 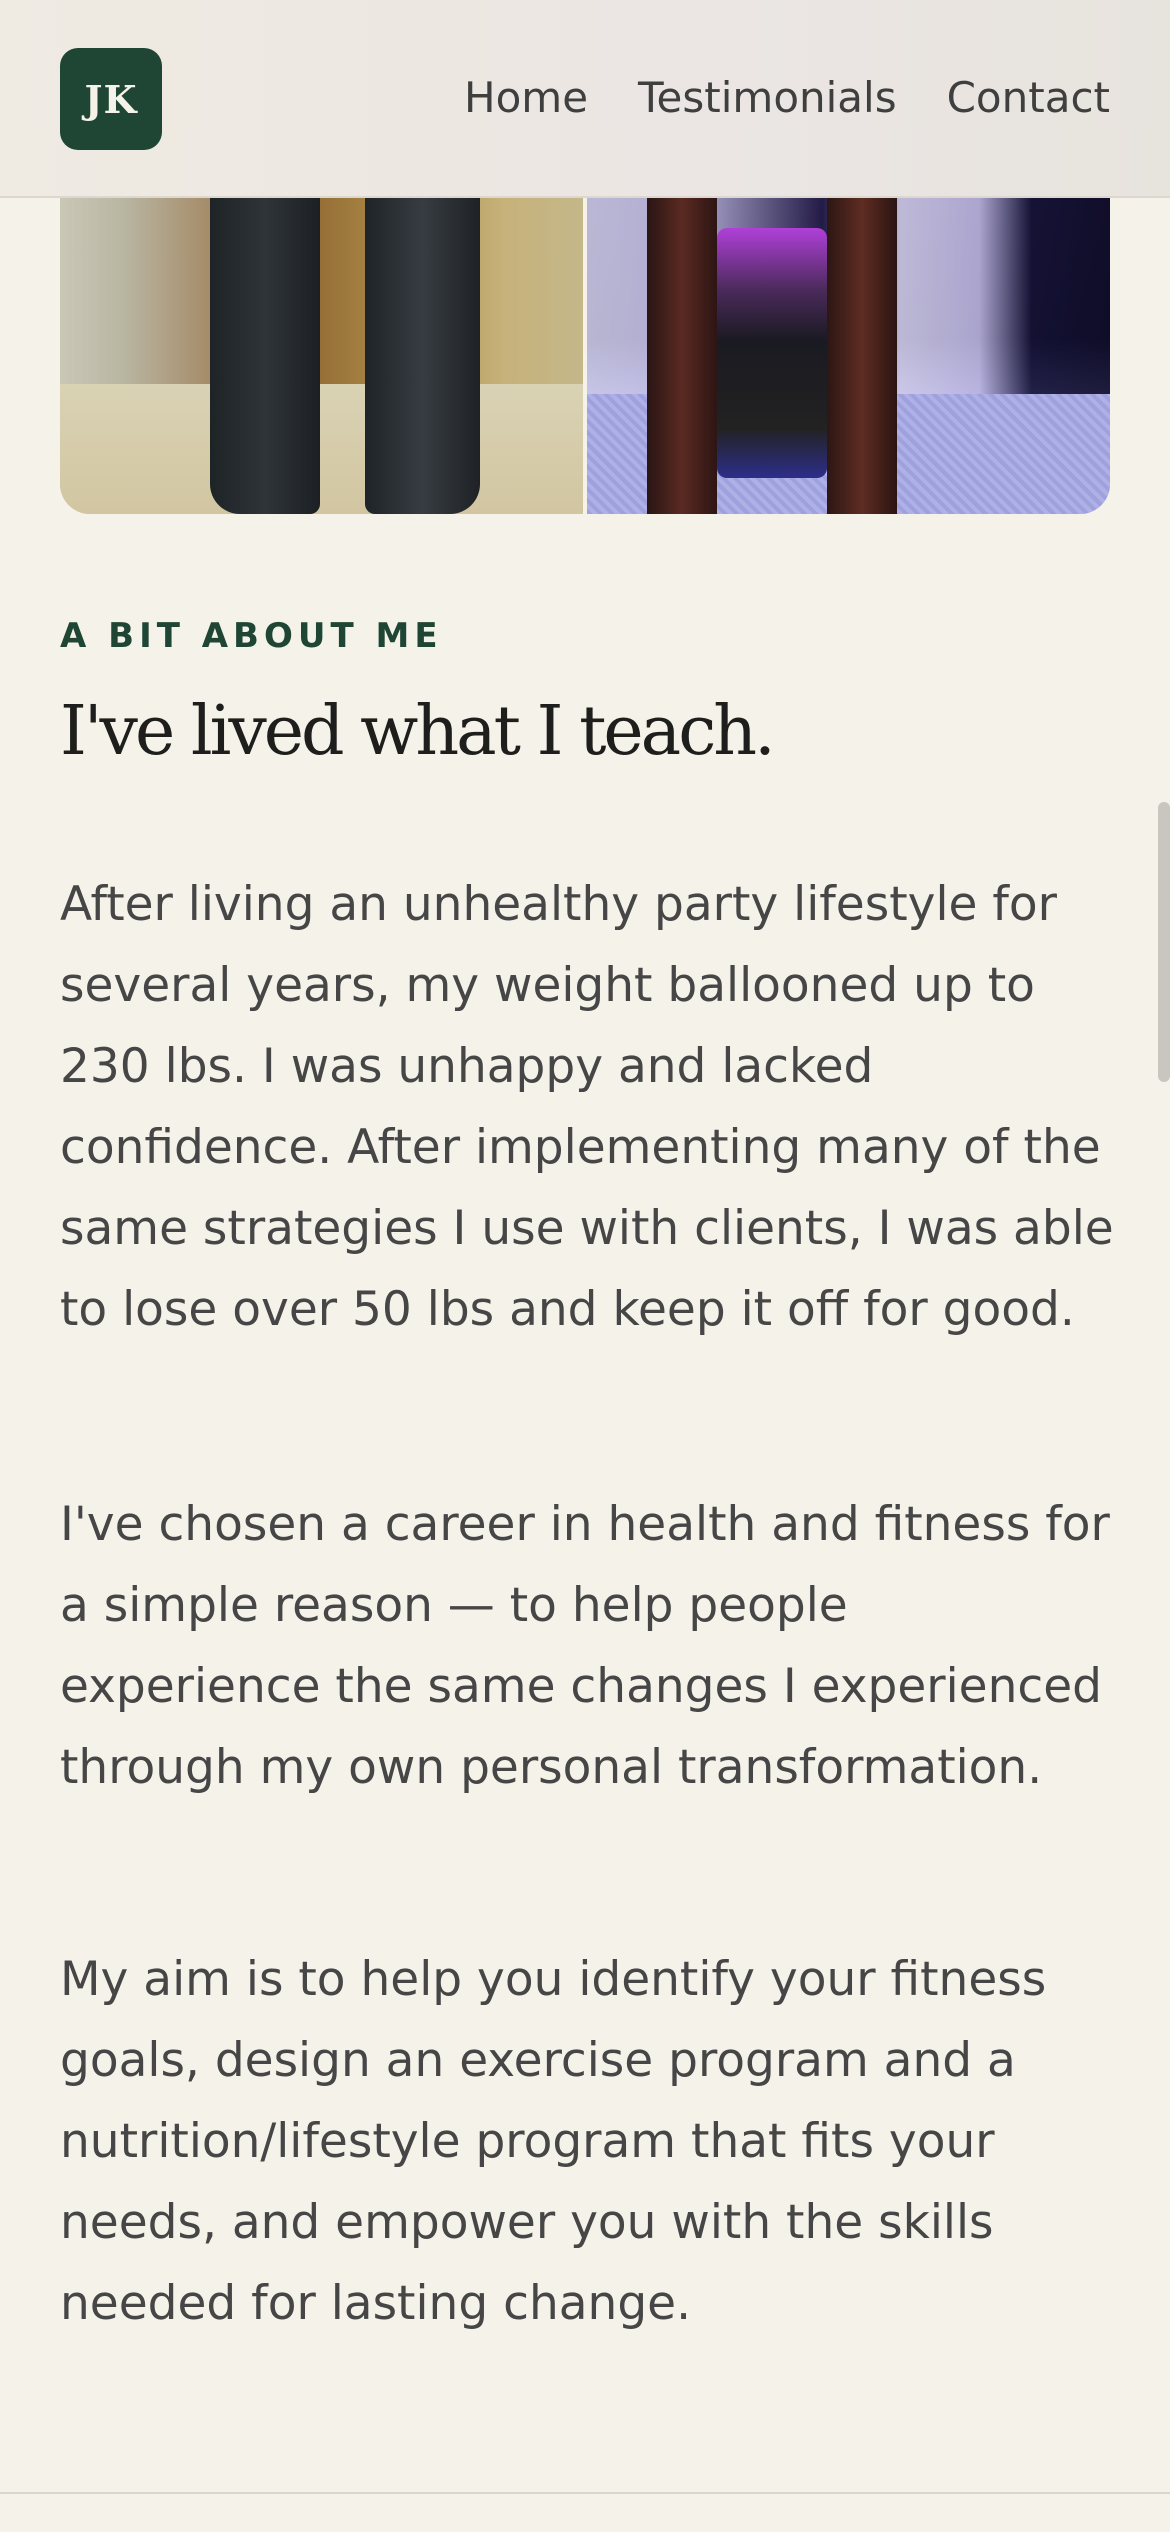 I want to click on before-photo, so click(x=321, y=356).